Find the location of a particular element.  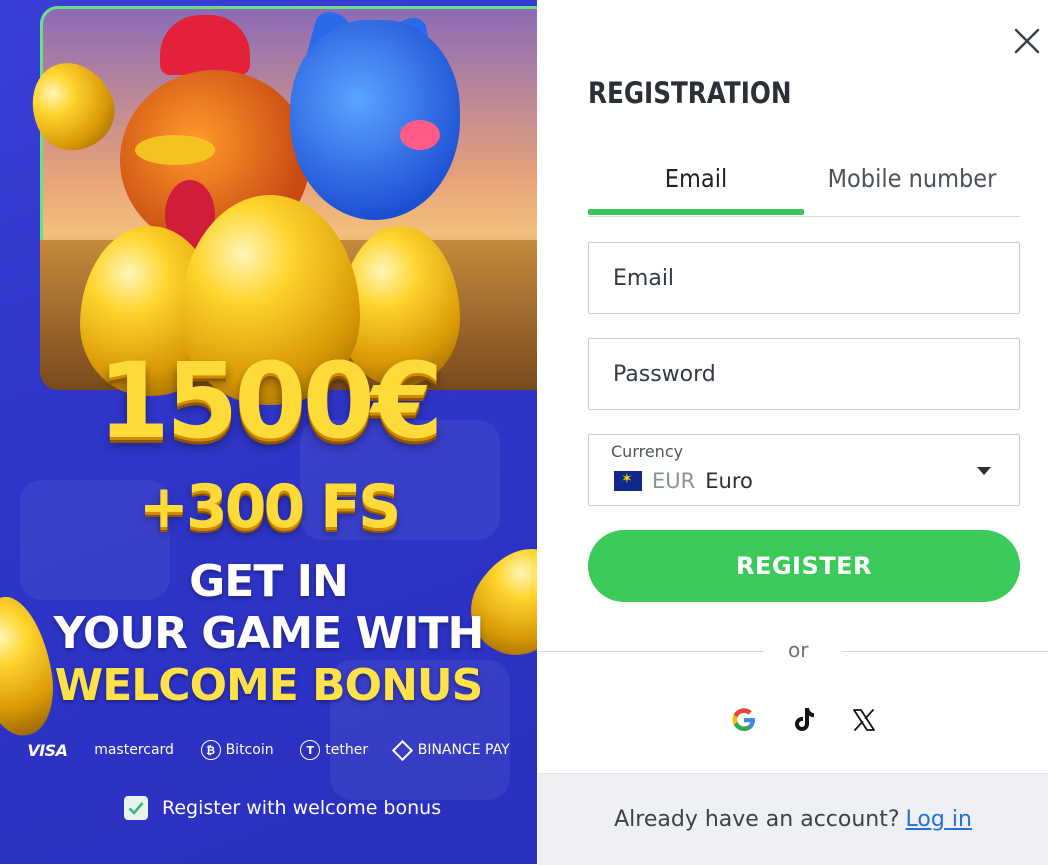

email-field is located at coordinates (804, 278).